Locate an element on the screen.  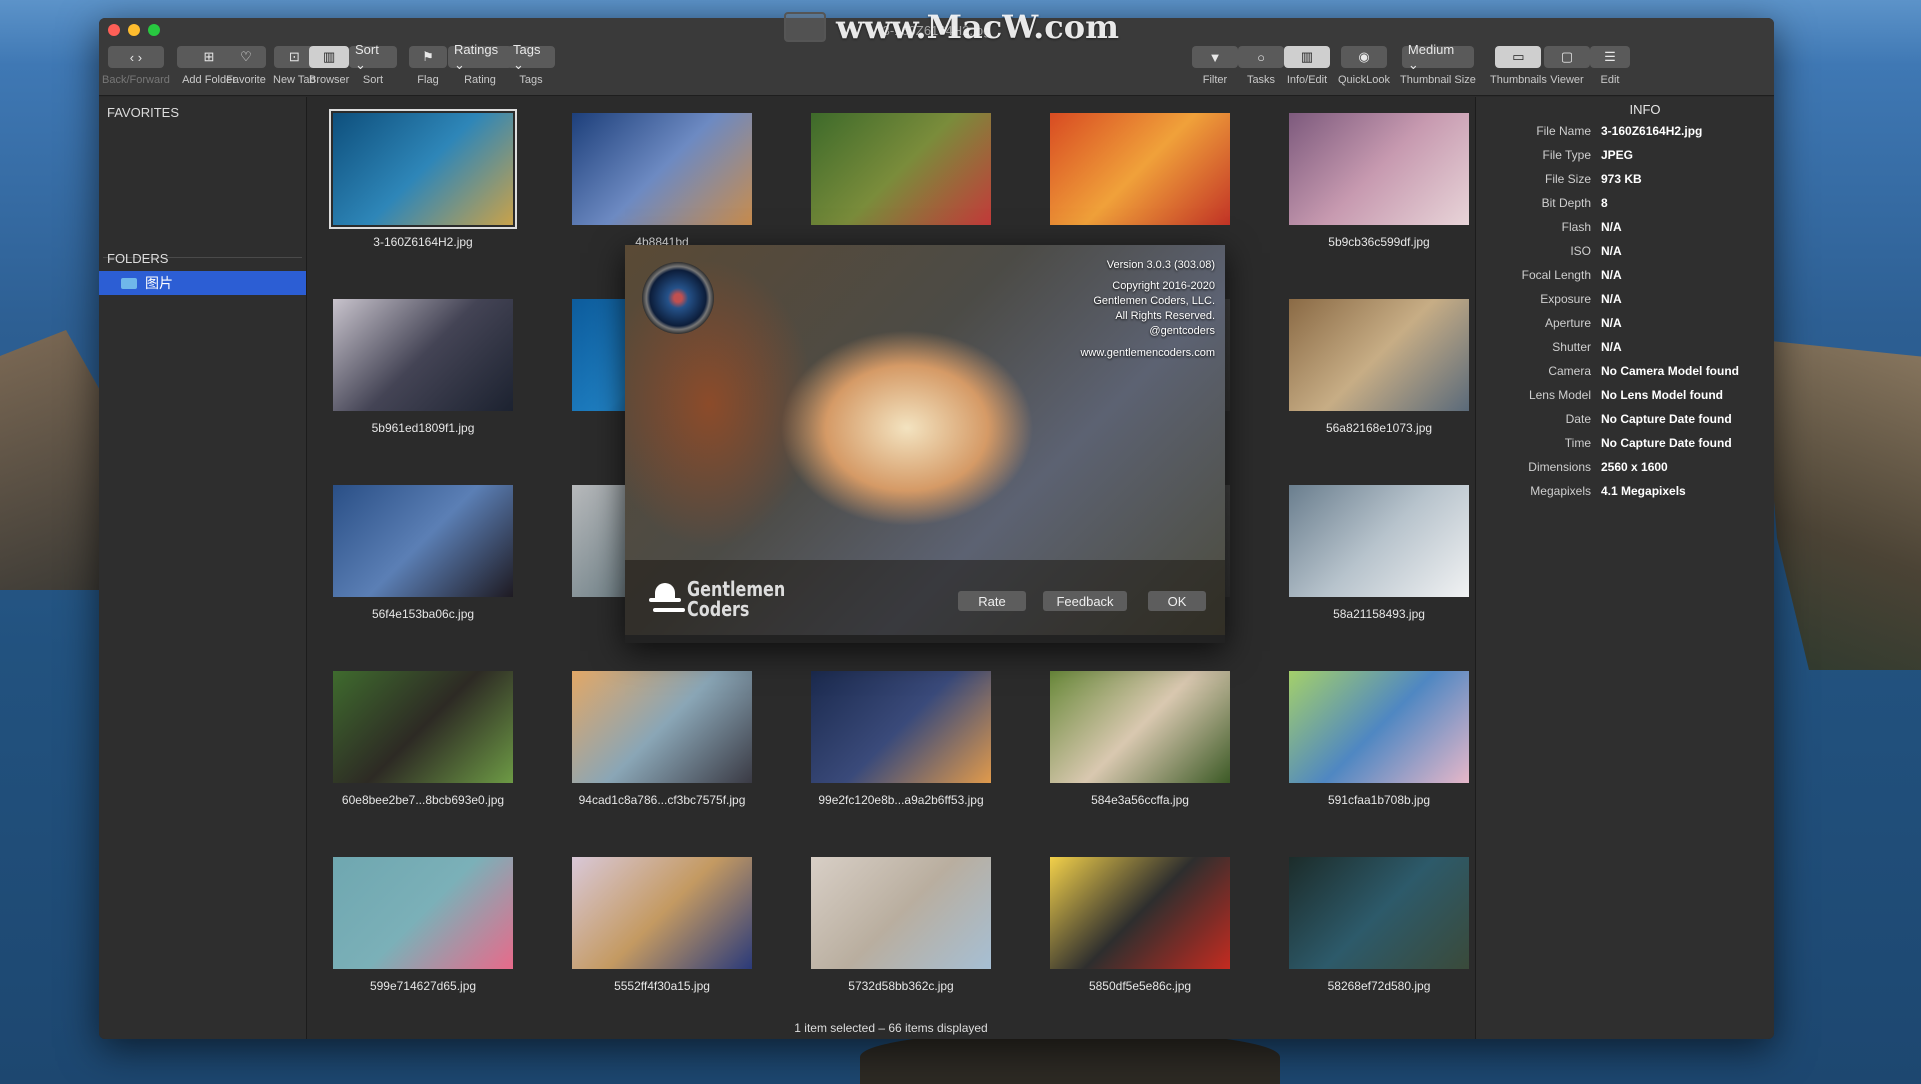
ok-button: OK is located at coordinates (1177, 601).